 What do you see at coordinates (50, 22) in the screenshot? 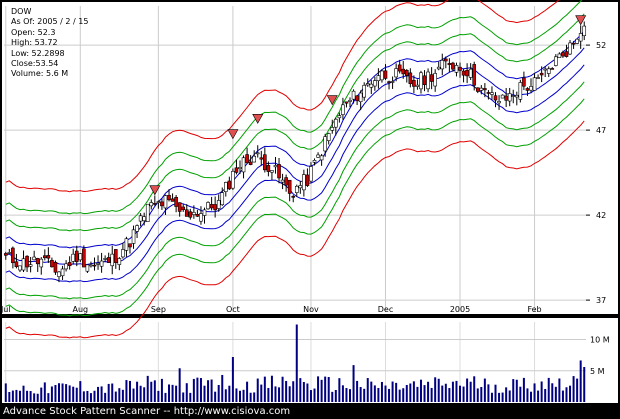
I see `as-of-label: As Of: 2005 / 2 / 15` at bounding box center [50, 22].